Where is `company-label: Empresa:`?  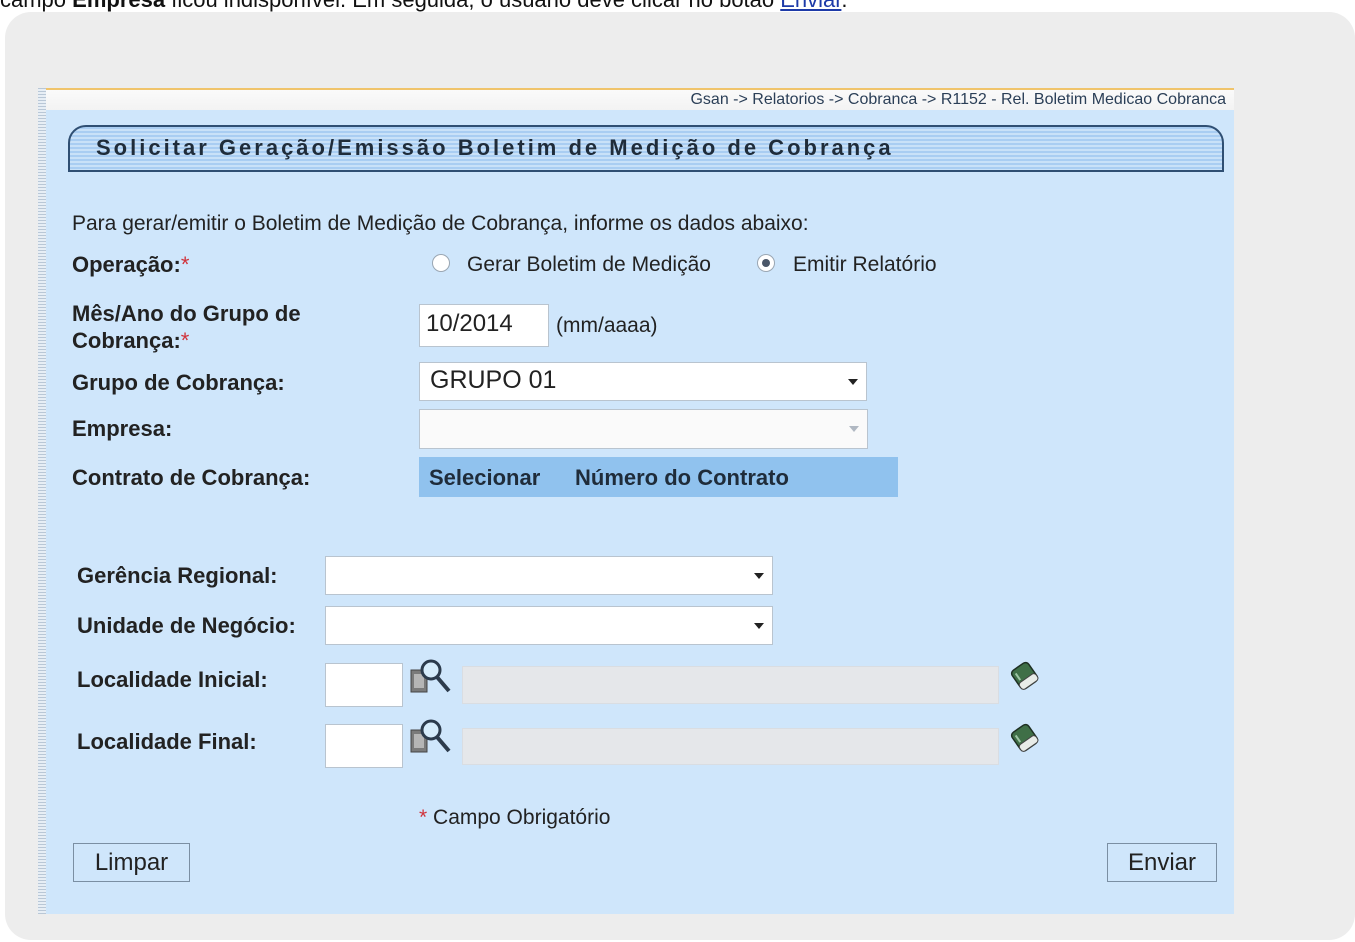
company-label: Empresa: is located at coordinates (122, 428).